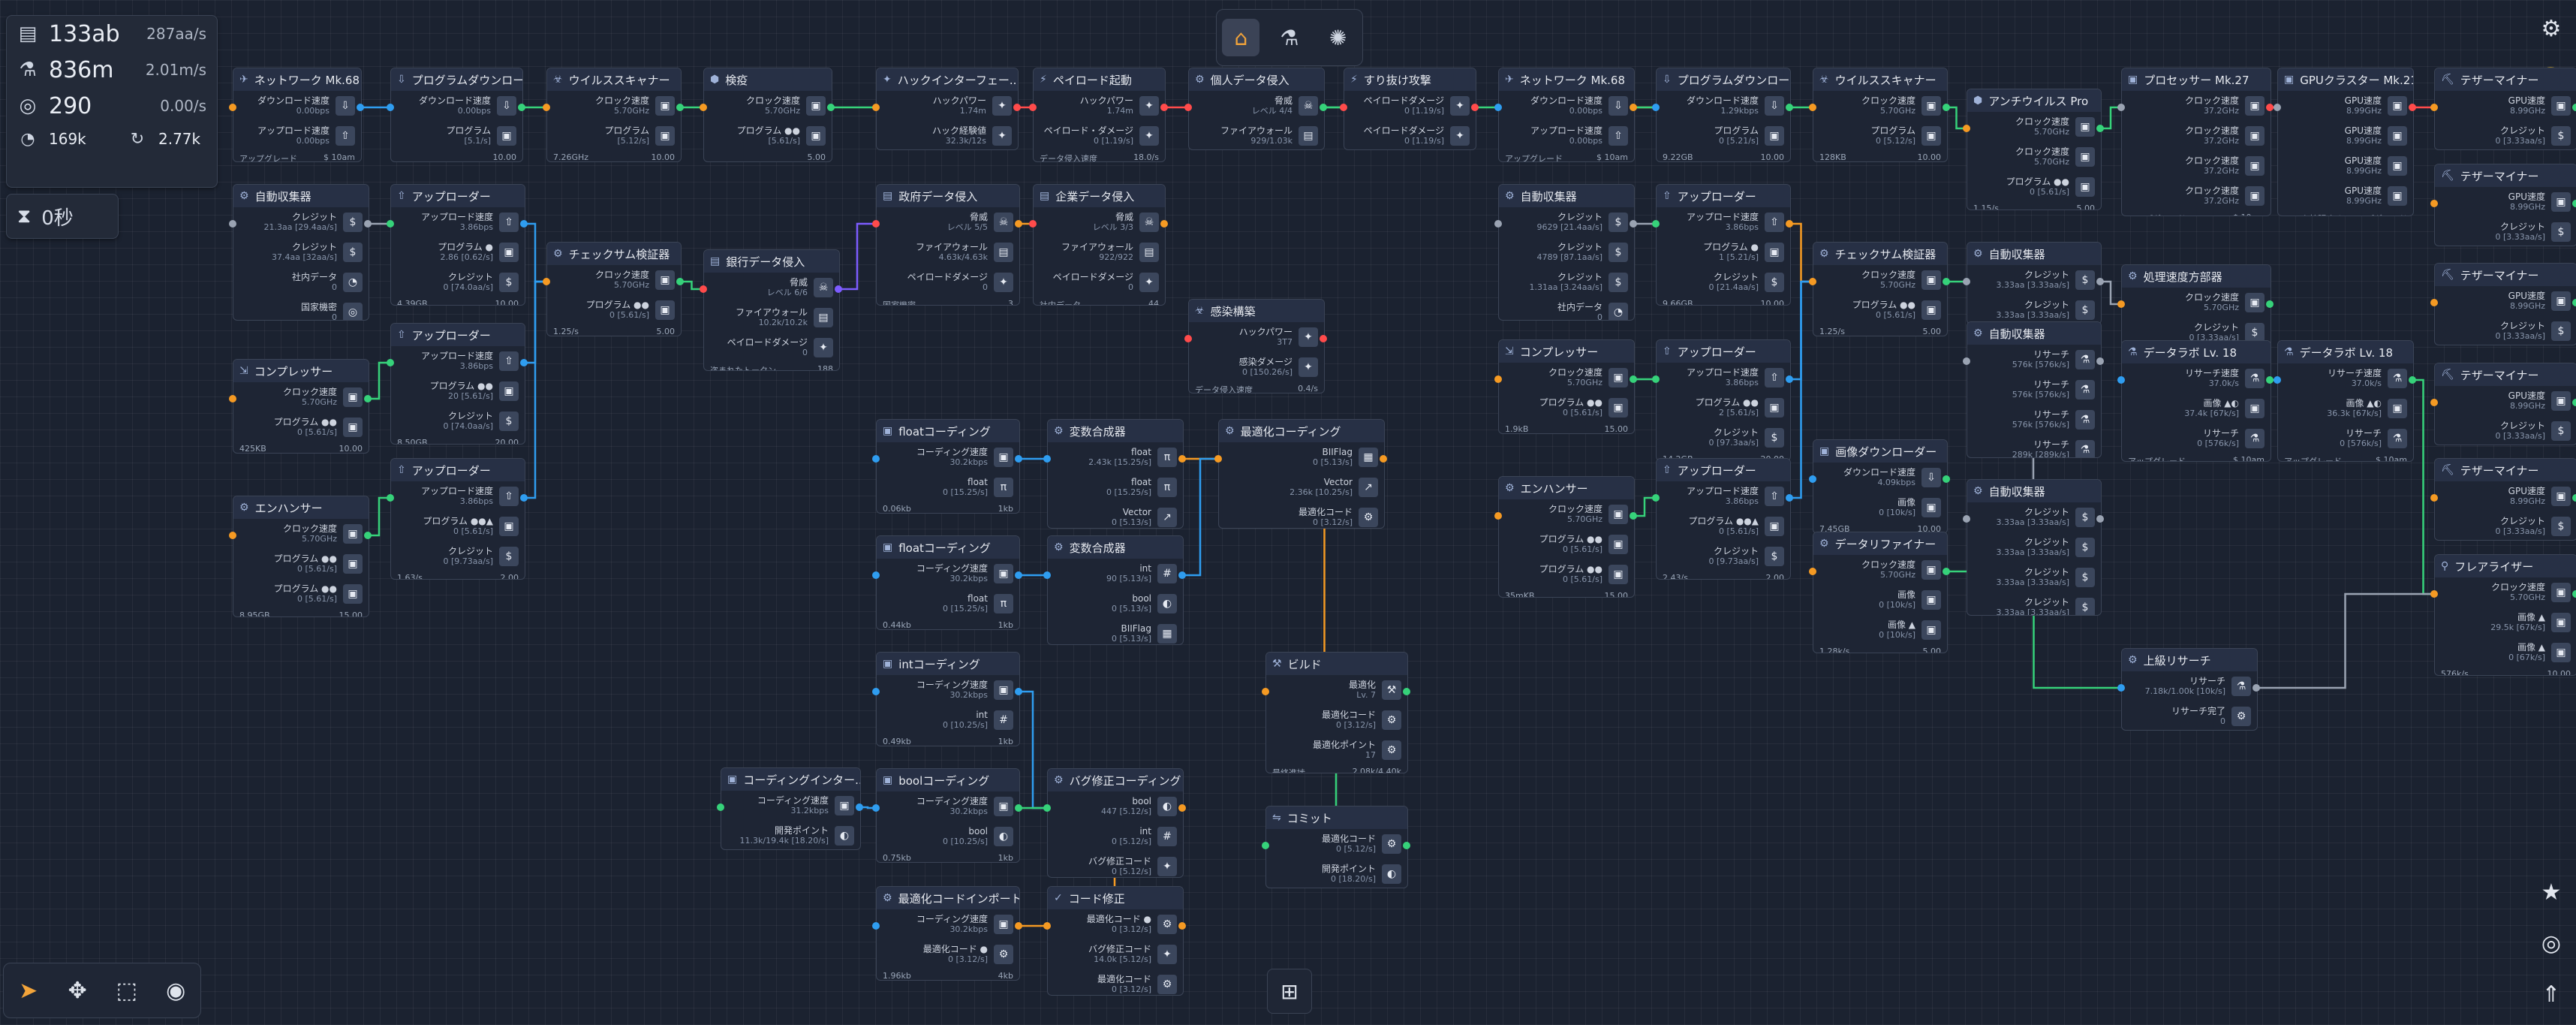 This screenshot has width=2576, height=1025. Describe the element at coordinates (948, 898) in the screenshot. I see `node-title-bar: ⚙ 最適化コードインポート` at that location.